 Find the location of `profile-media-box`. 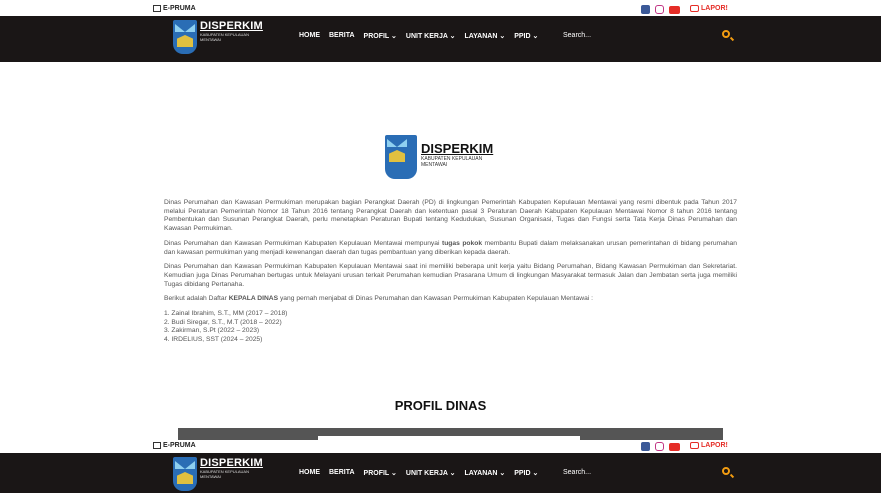

profile-media-box is located at coordinates (450, 434).